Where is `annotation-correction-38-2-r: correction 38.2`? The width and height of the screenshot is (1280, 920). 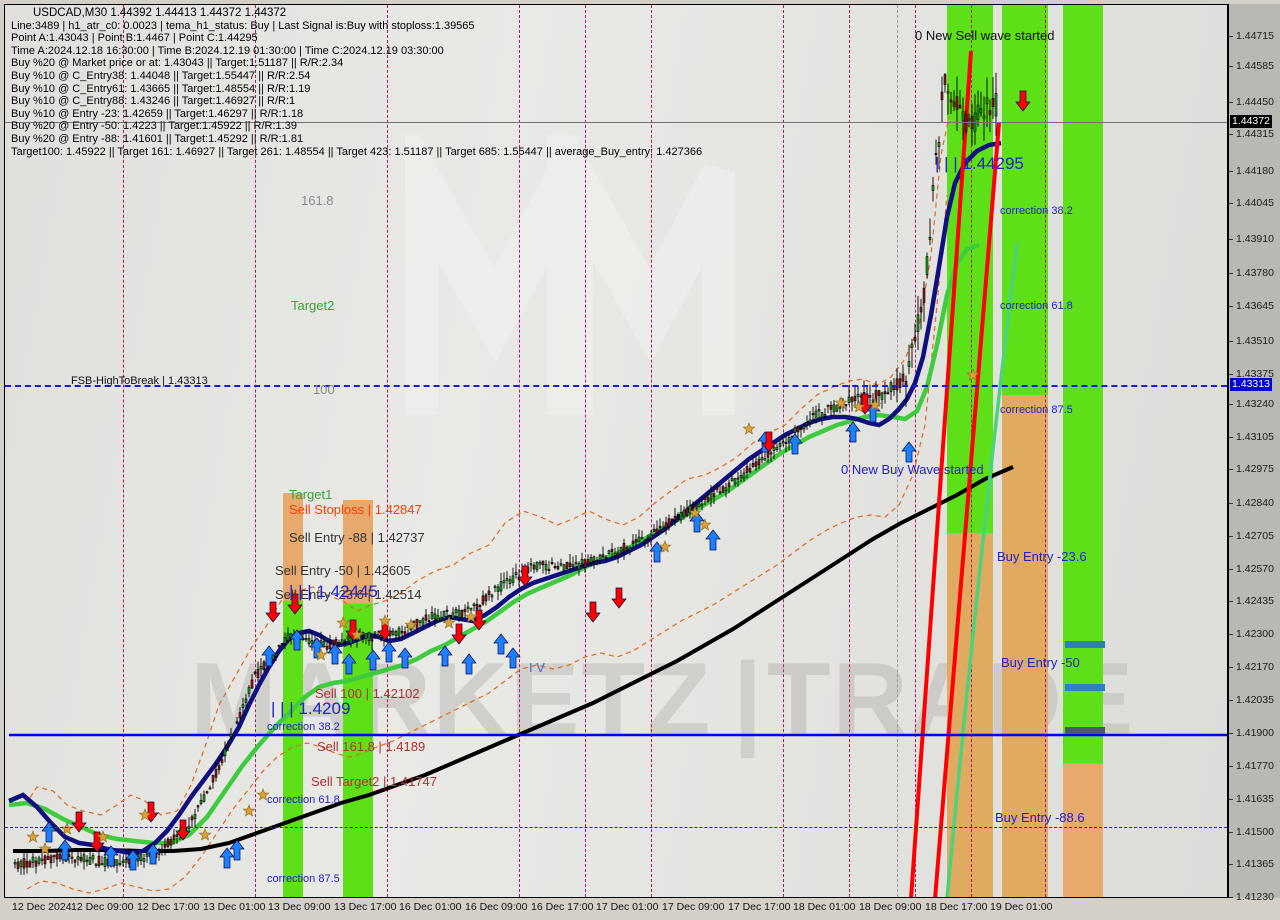
annotation-correction-38-2-r: correction 38.2 is located at coordinates (1036, 211).